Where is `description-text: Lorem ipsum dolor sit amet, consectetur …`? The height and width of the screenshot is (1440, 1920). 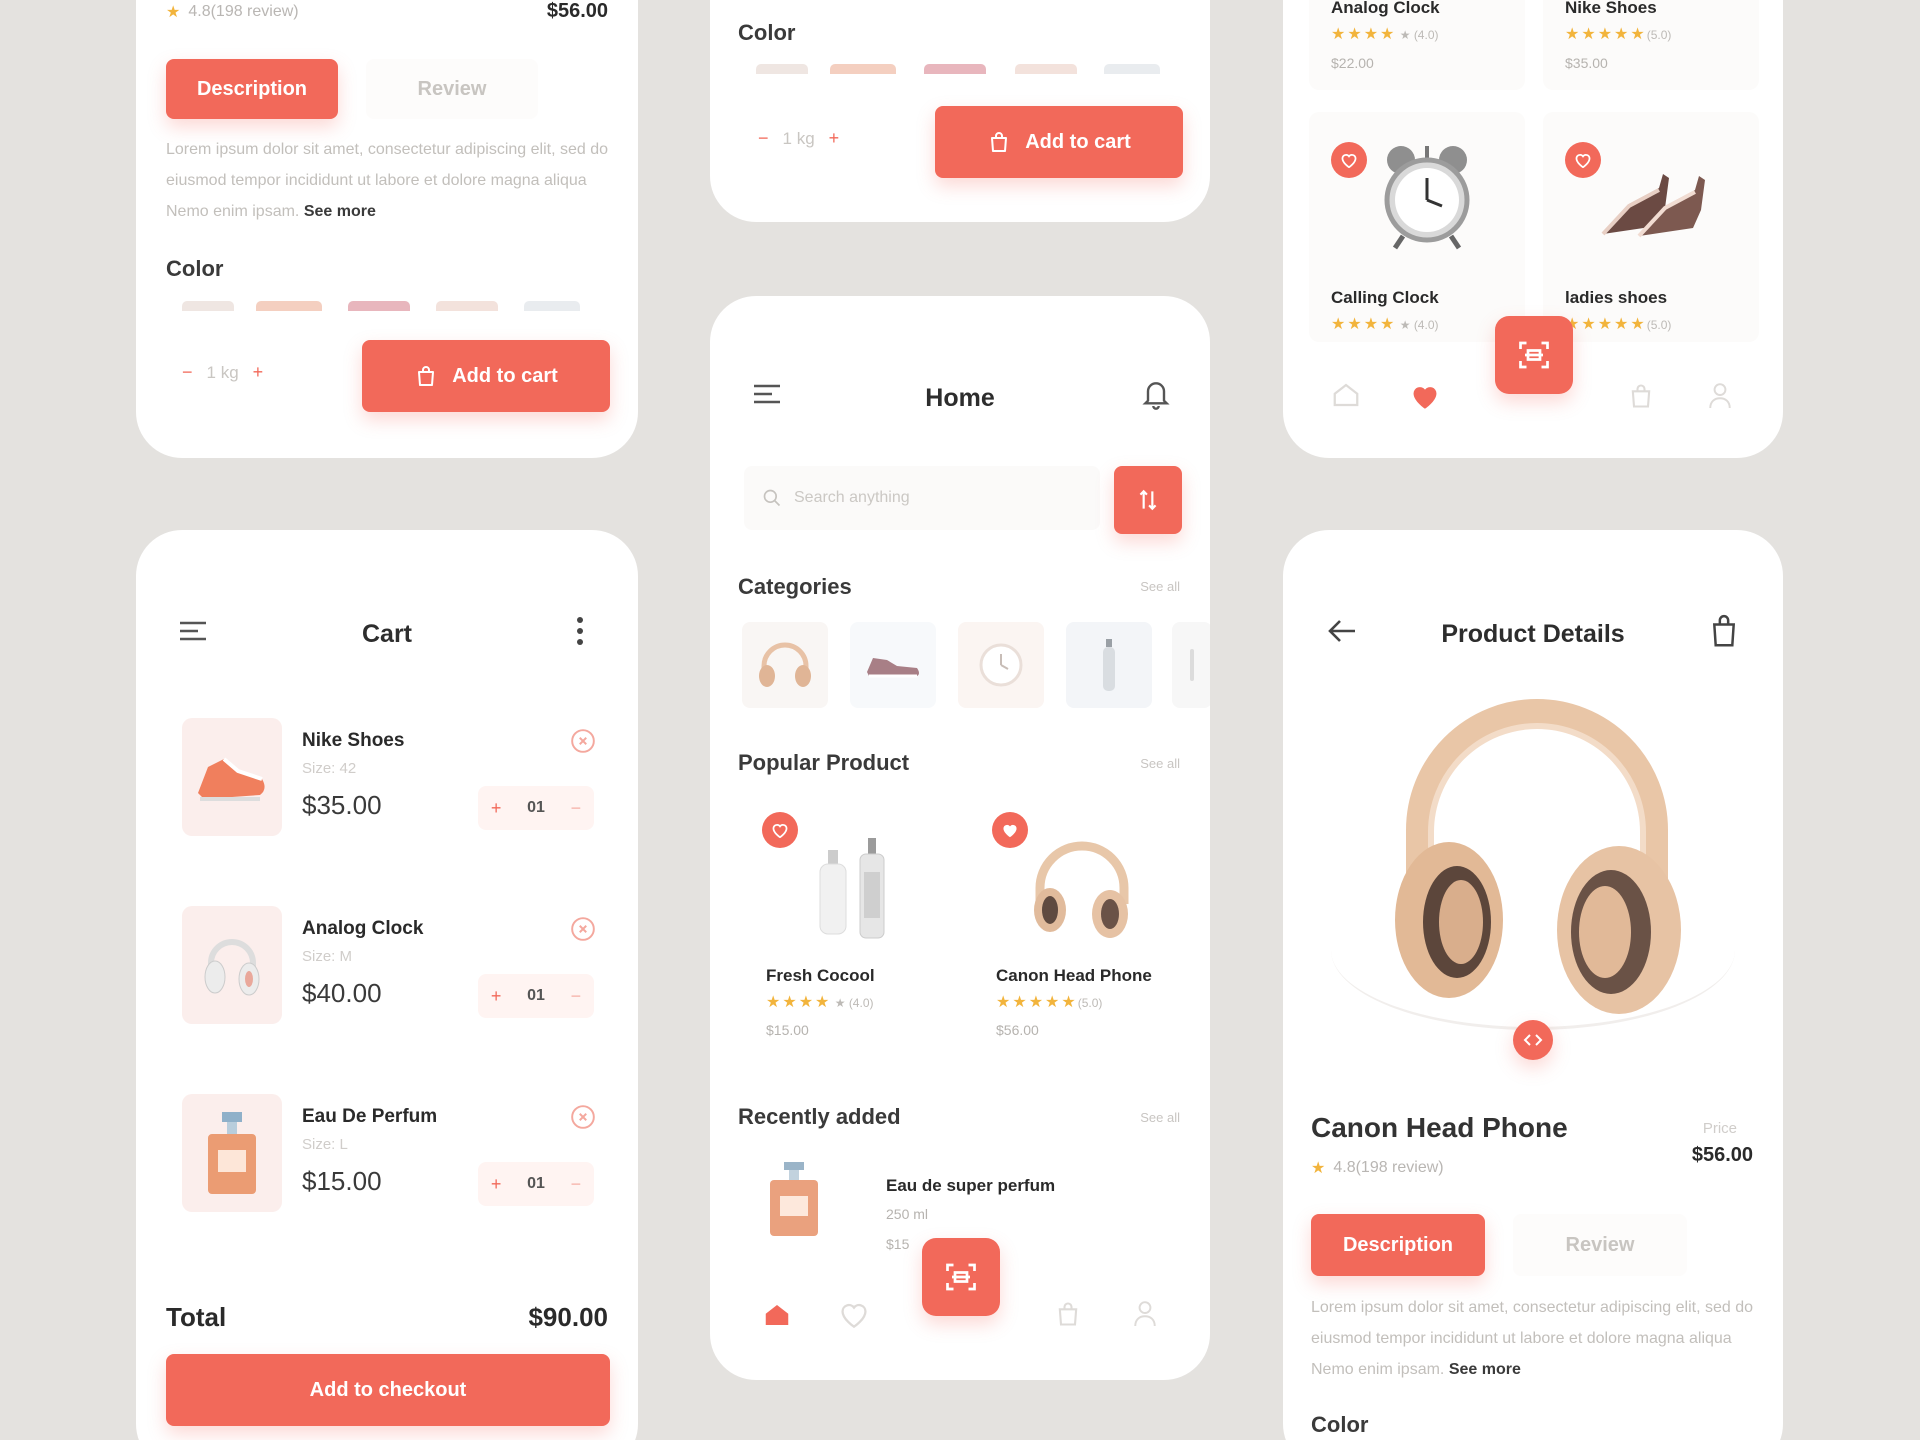
description-text: Lorem ipsum dolor sit amet, consectetur … is located at coordinates (391, 180).